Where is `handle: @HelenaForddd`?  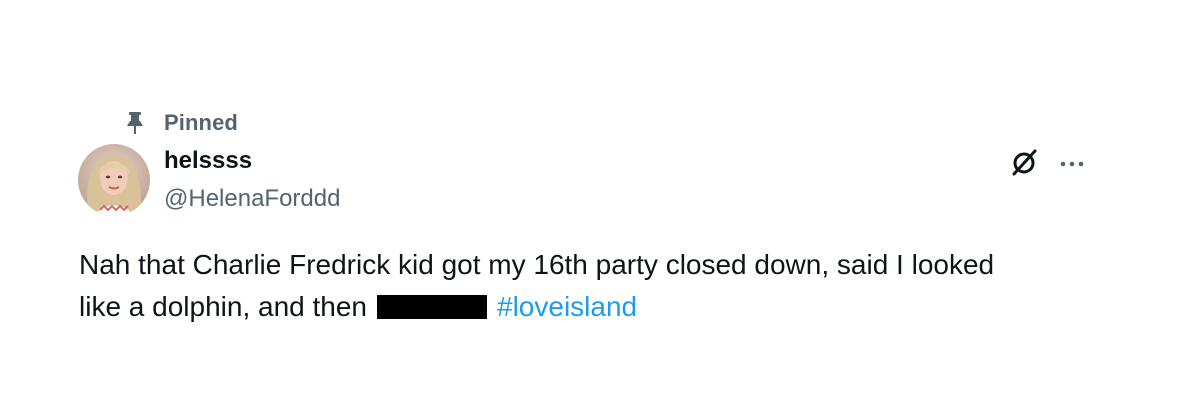 handle: @HelenaForddd is located at coordinates (252, 199).